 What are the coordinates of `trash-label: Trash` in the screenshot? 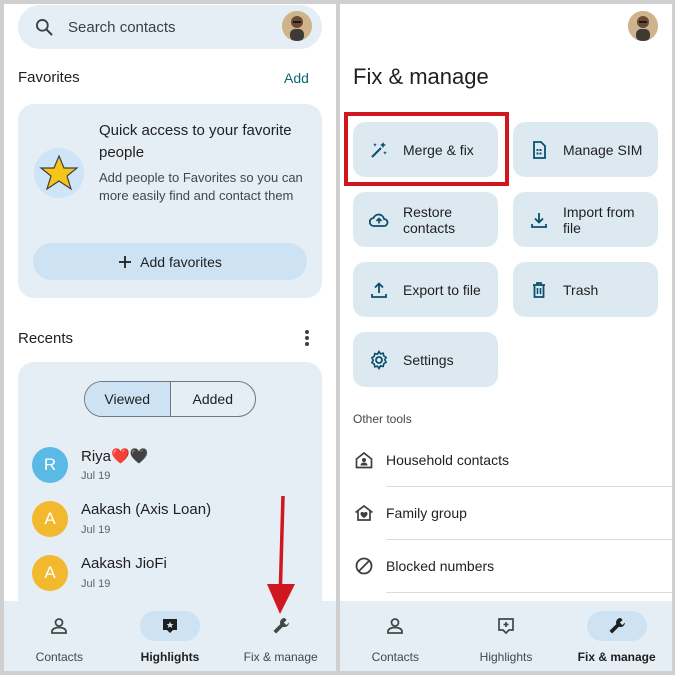 It's located at (581, 289).